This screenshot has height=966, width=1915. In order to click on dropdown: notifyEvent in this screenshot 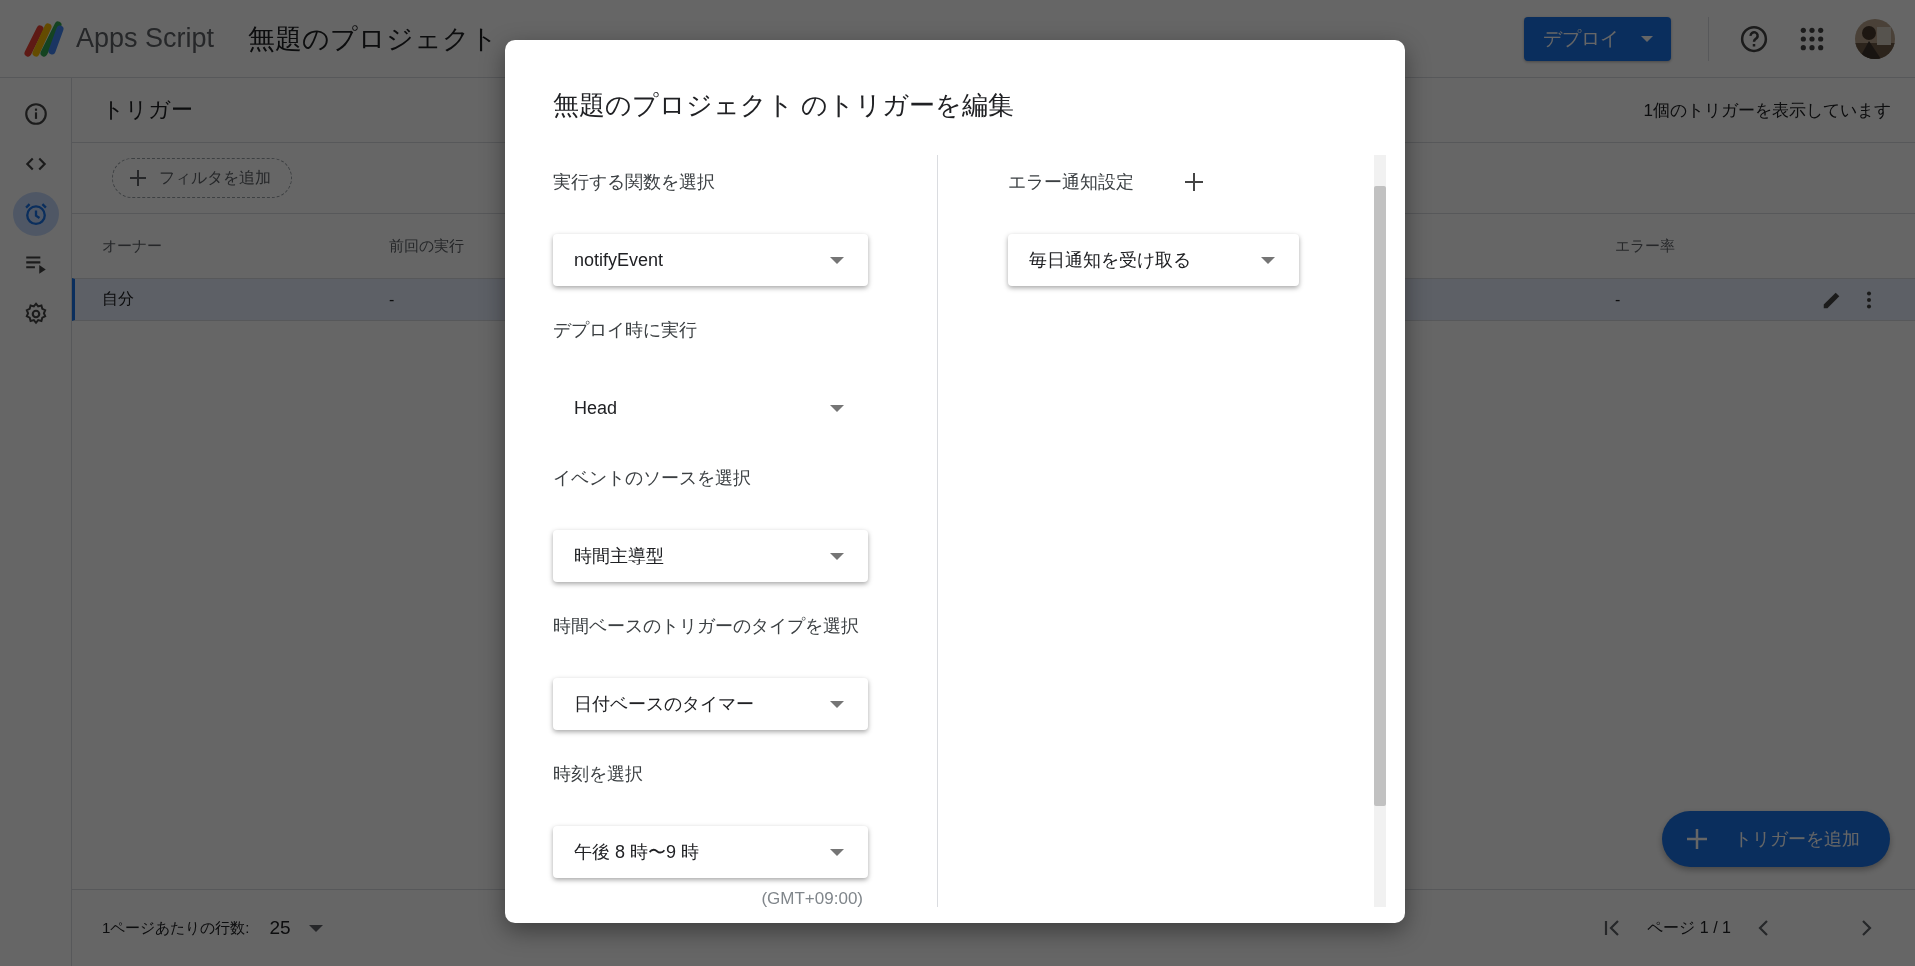, I will do `click(710, 260)`.